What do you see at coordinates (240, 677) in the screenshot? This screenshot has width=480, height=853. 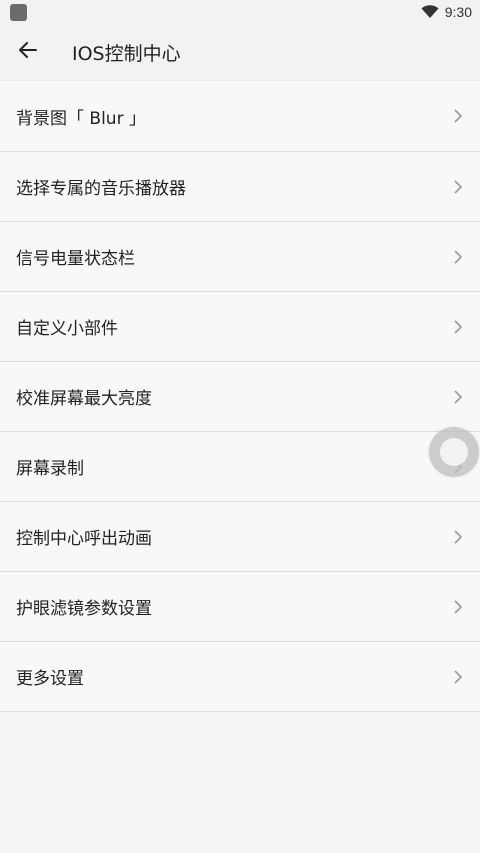 I see `menu-item-more-settings: 更多设置` at bounding box center [240, 677].